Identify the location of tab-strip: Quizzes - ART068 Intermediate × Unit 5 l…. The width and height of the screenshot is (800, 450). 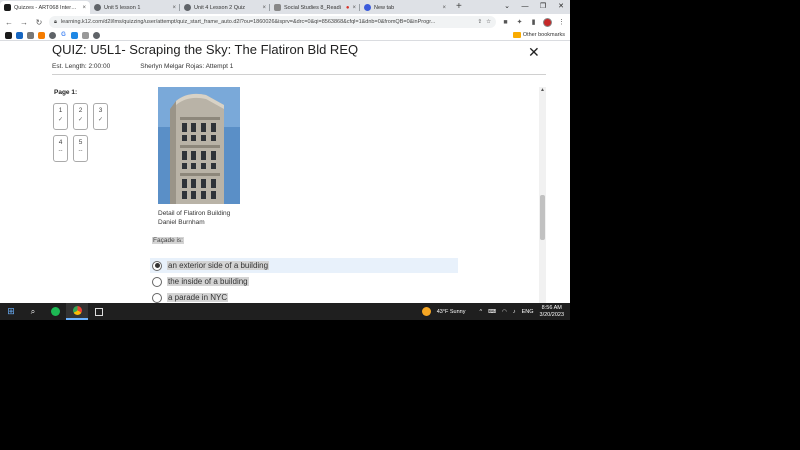
(285, 7).